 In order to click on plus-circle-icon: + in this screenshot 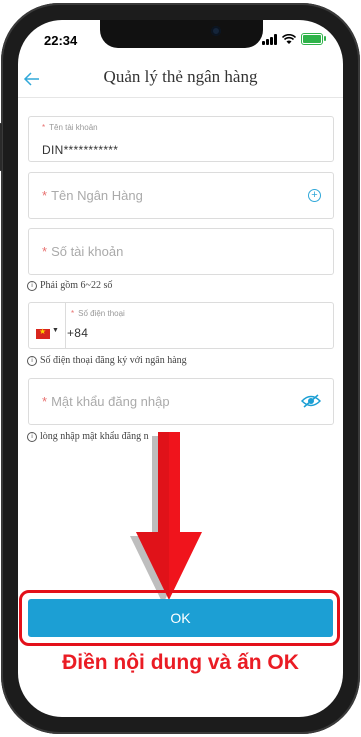, I will do `click(314, 195)`.